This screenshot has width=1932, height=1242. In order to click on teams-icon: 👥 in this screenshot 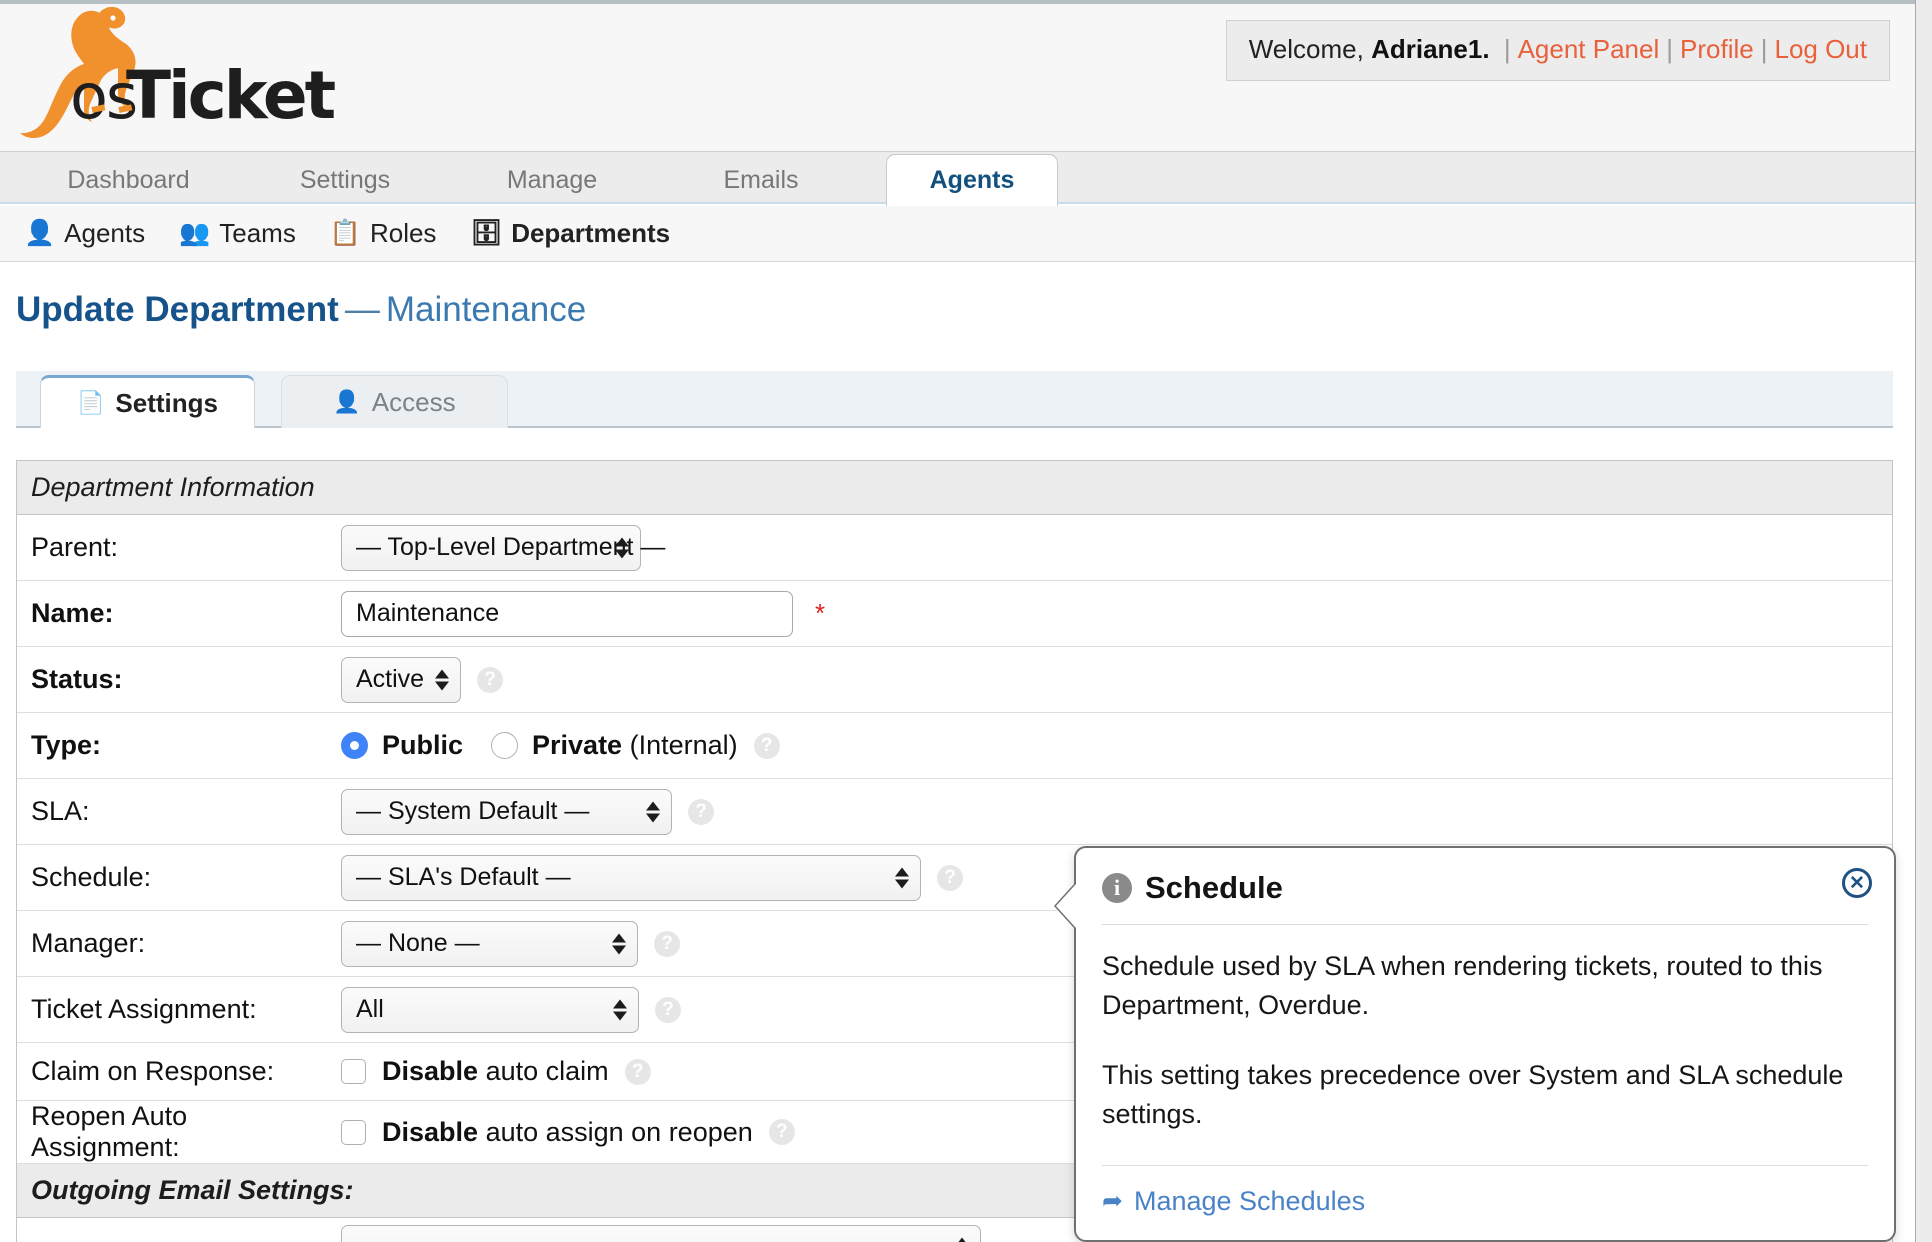, I will do `click(195, 233)`.